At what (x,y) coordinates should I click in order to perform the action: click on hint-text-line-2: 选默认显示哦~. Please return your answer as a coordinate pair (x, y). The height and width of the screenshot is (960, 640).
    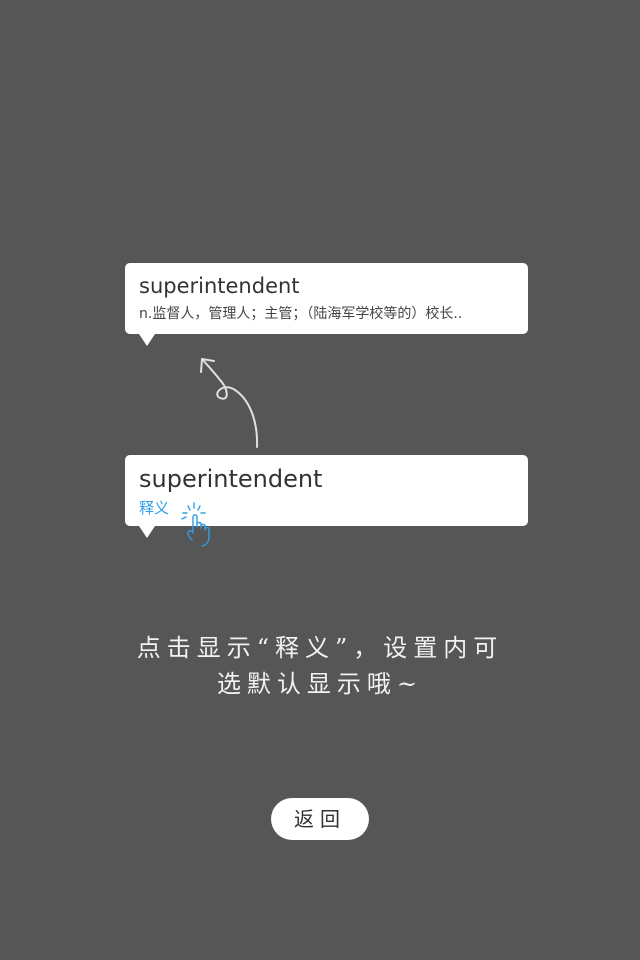
    Looking at the image, I should click on (320, 684).